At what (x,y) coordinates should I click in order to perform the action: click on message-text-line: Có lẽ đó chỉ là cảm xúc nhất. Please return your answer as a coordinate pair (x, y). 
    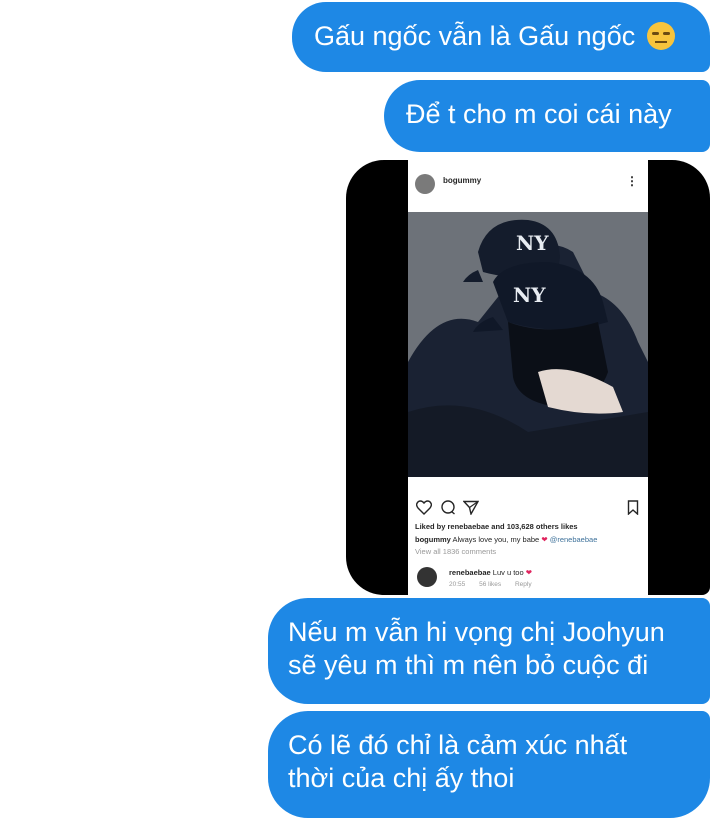
    Looking at the image, I should click on (458, 745).